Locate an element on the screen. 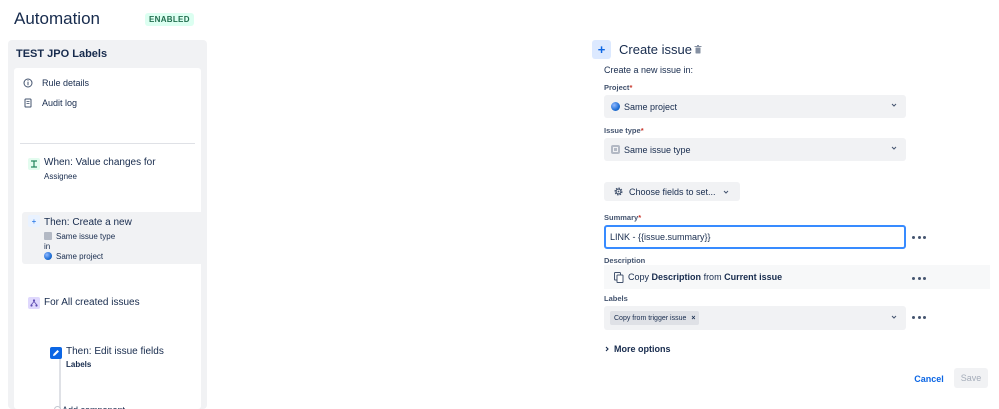  issue-type-select: Same issue type is located at coordinates (755, 149).